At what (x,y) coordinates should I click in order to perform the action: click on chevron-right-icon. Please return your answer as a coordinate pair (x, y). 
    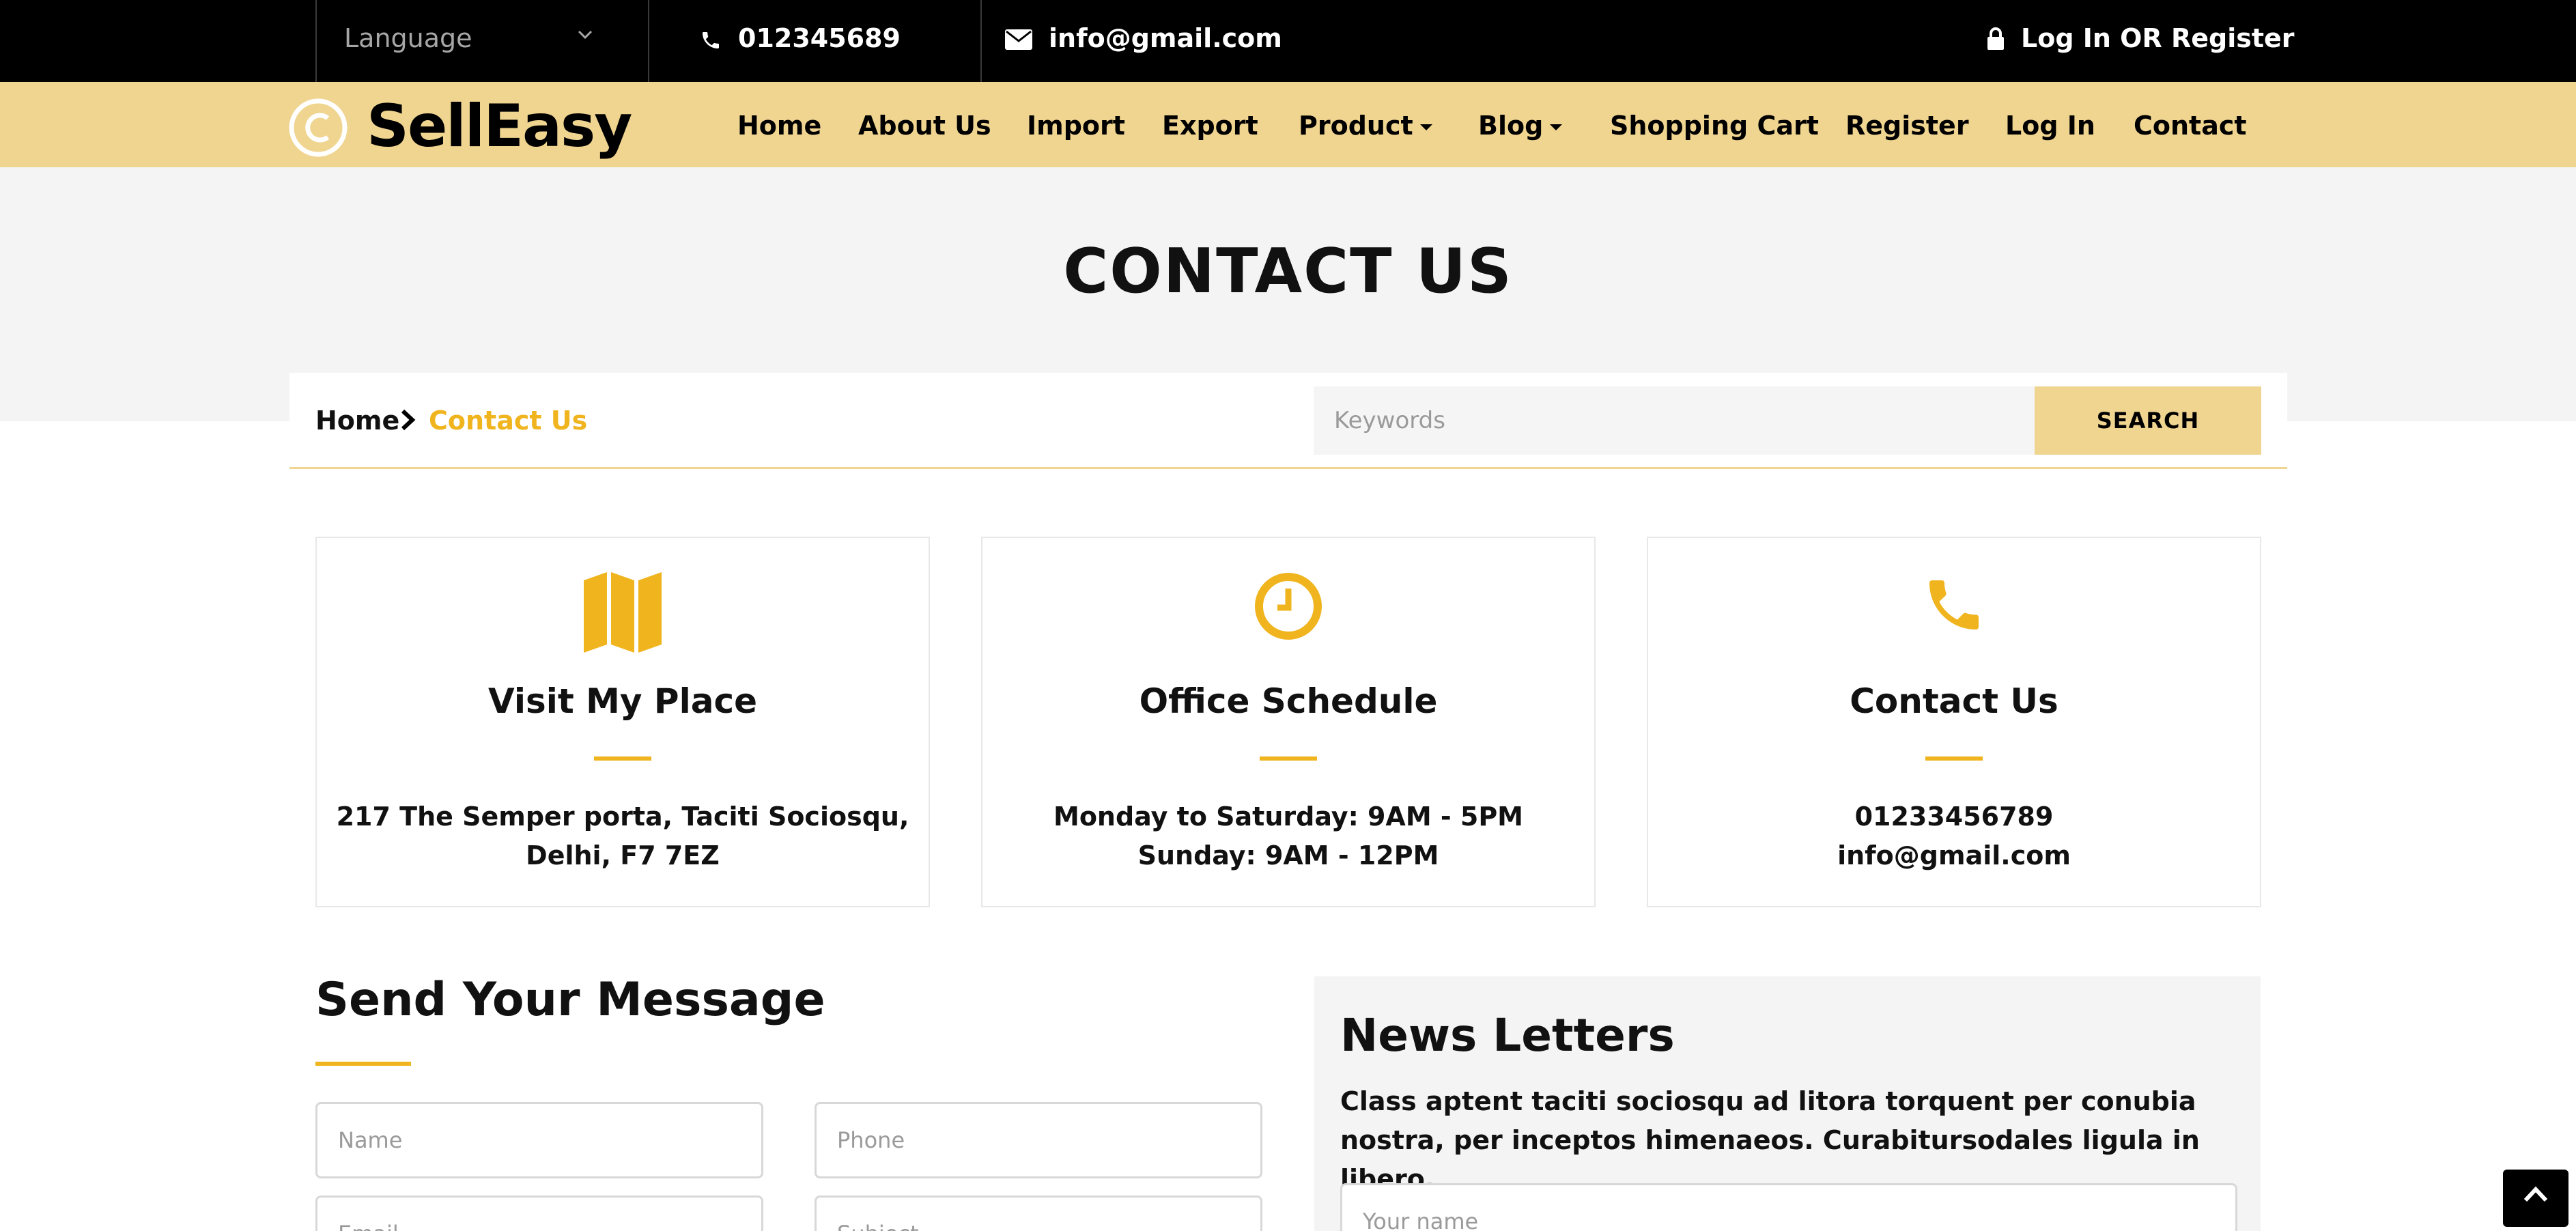
    Looking at the image, I should click on (408, 419).